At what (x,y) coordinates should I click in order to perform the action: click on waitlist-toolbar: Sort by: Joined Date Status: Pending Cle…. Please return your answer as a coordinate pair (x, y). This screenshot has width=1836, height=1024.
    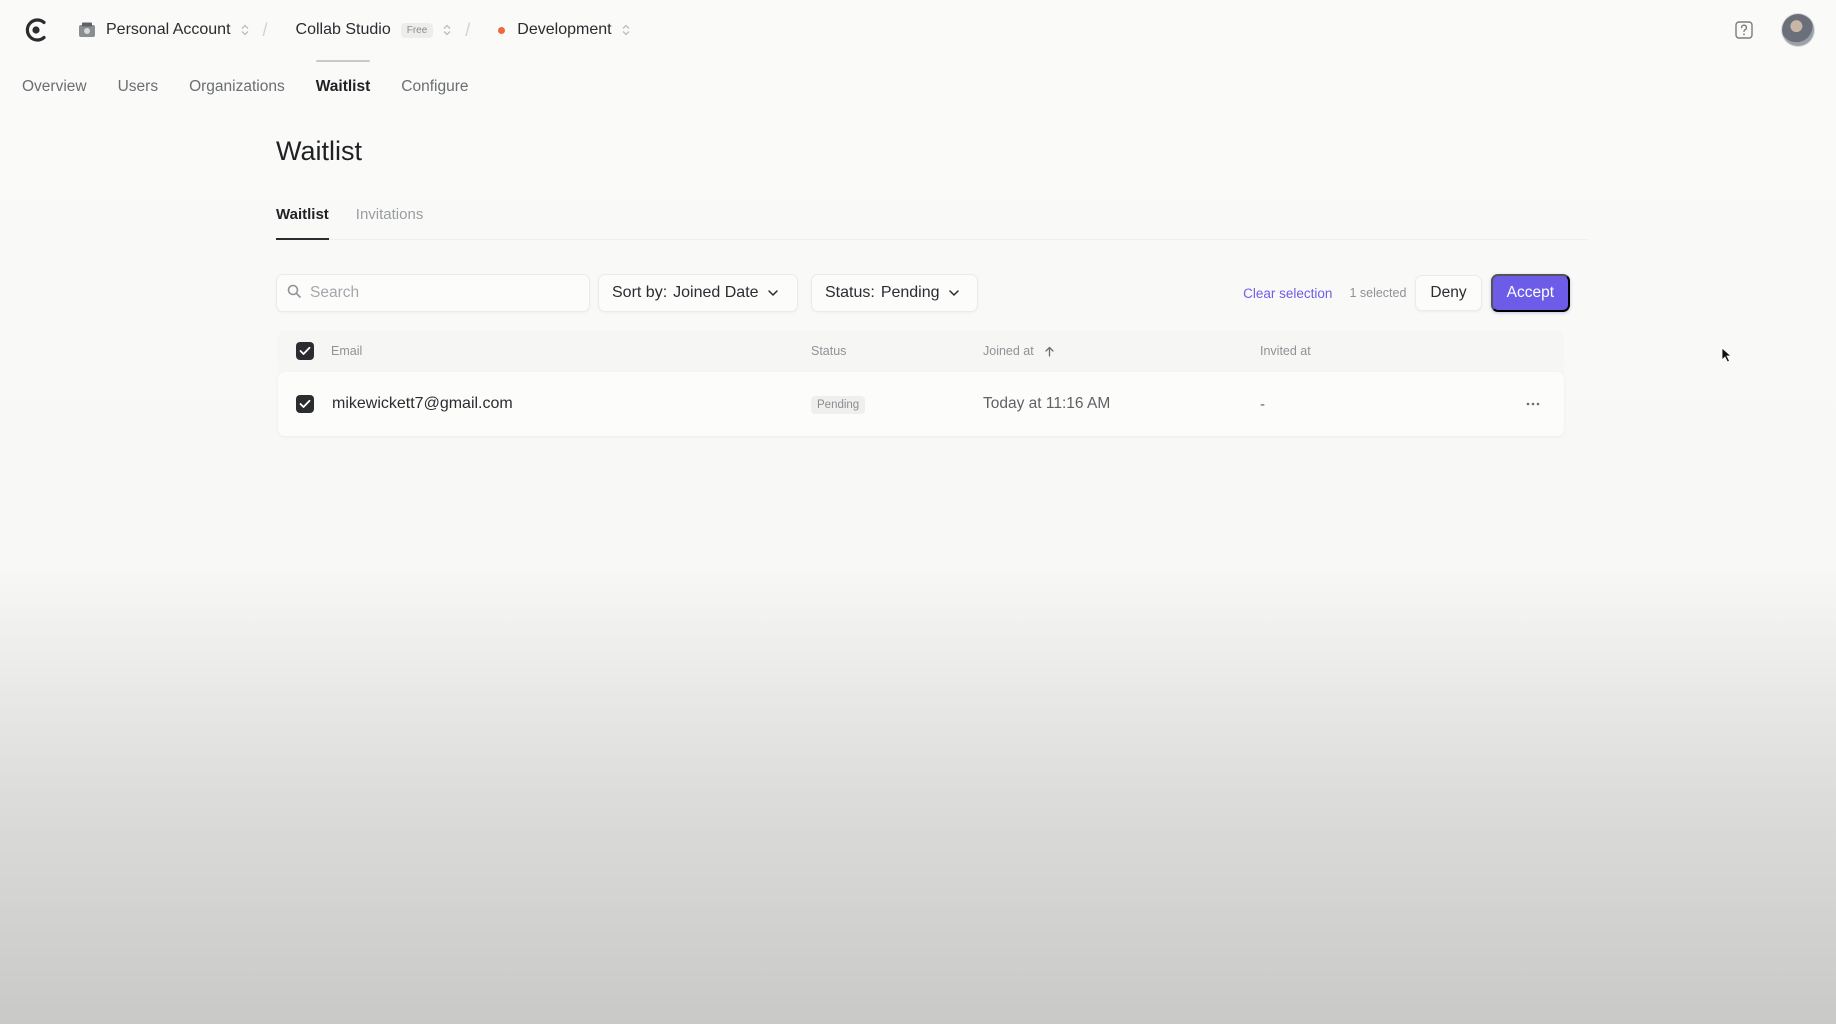
    Looking at the image, I should click on (923, 293).